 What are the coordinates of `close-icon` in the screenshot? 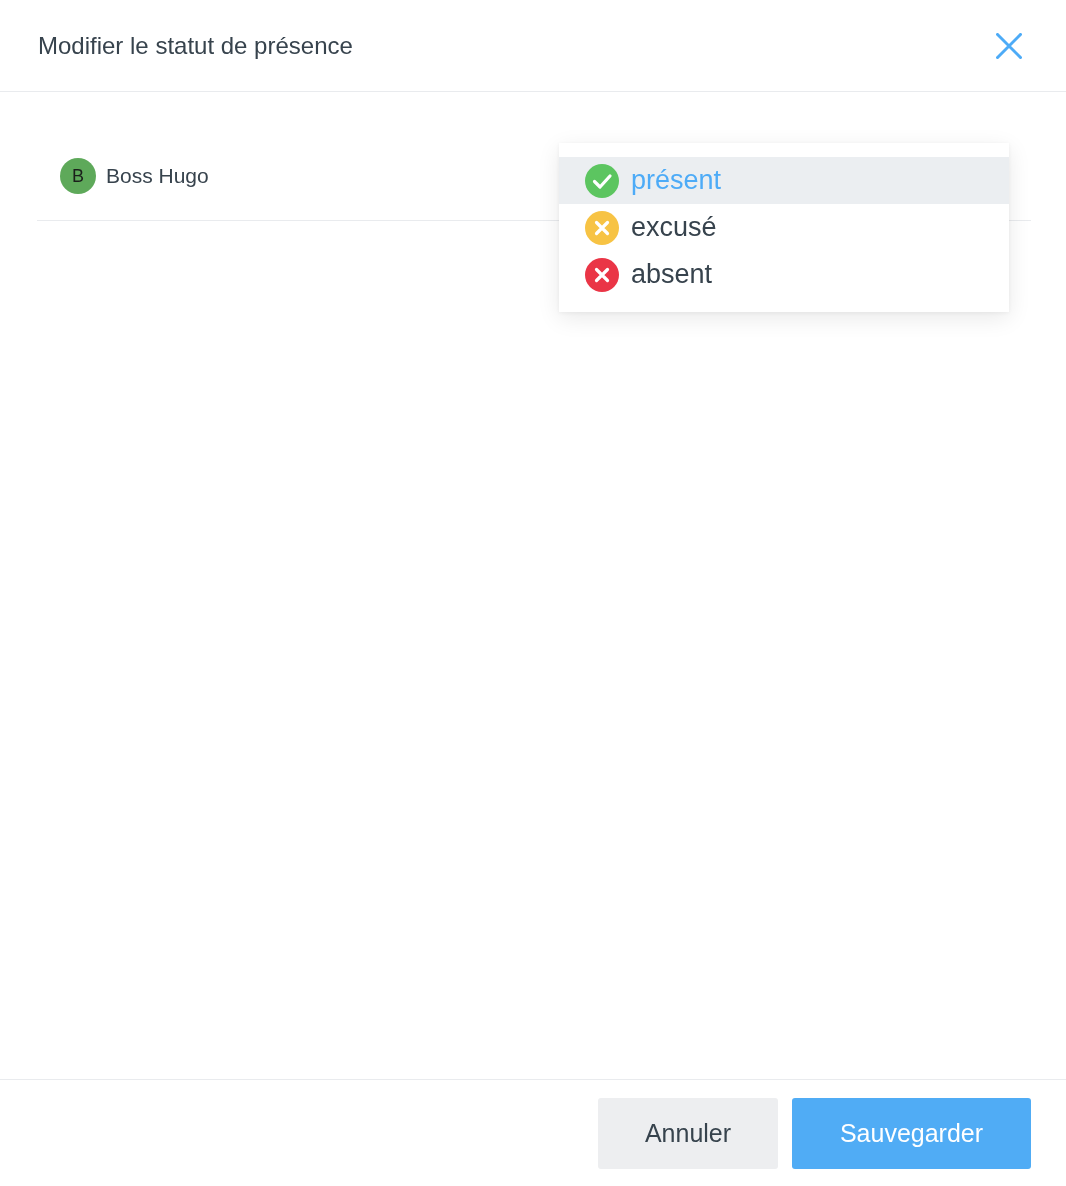 It's located at (1009, 45).